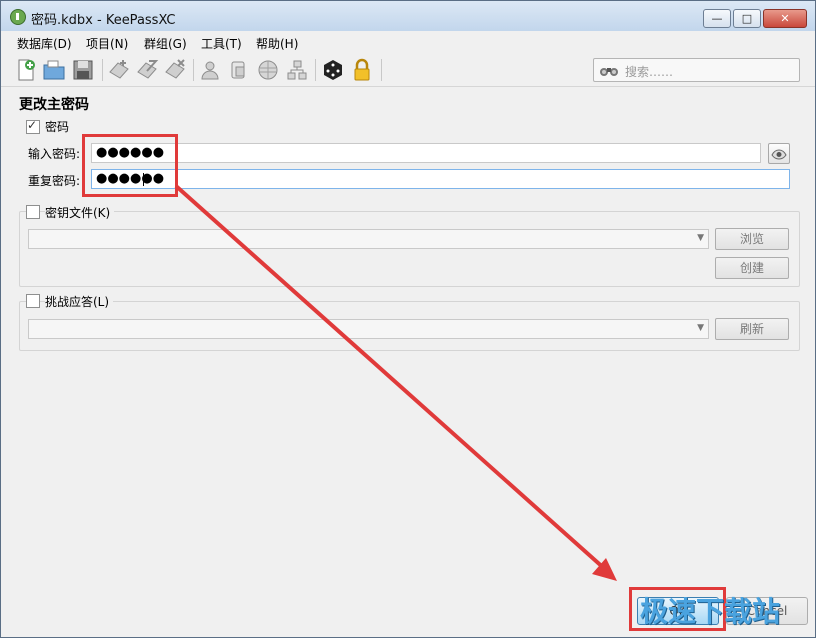  I want to click on enter-password-label: 输入密码:, so click(54, 154).